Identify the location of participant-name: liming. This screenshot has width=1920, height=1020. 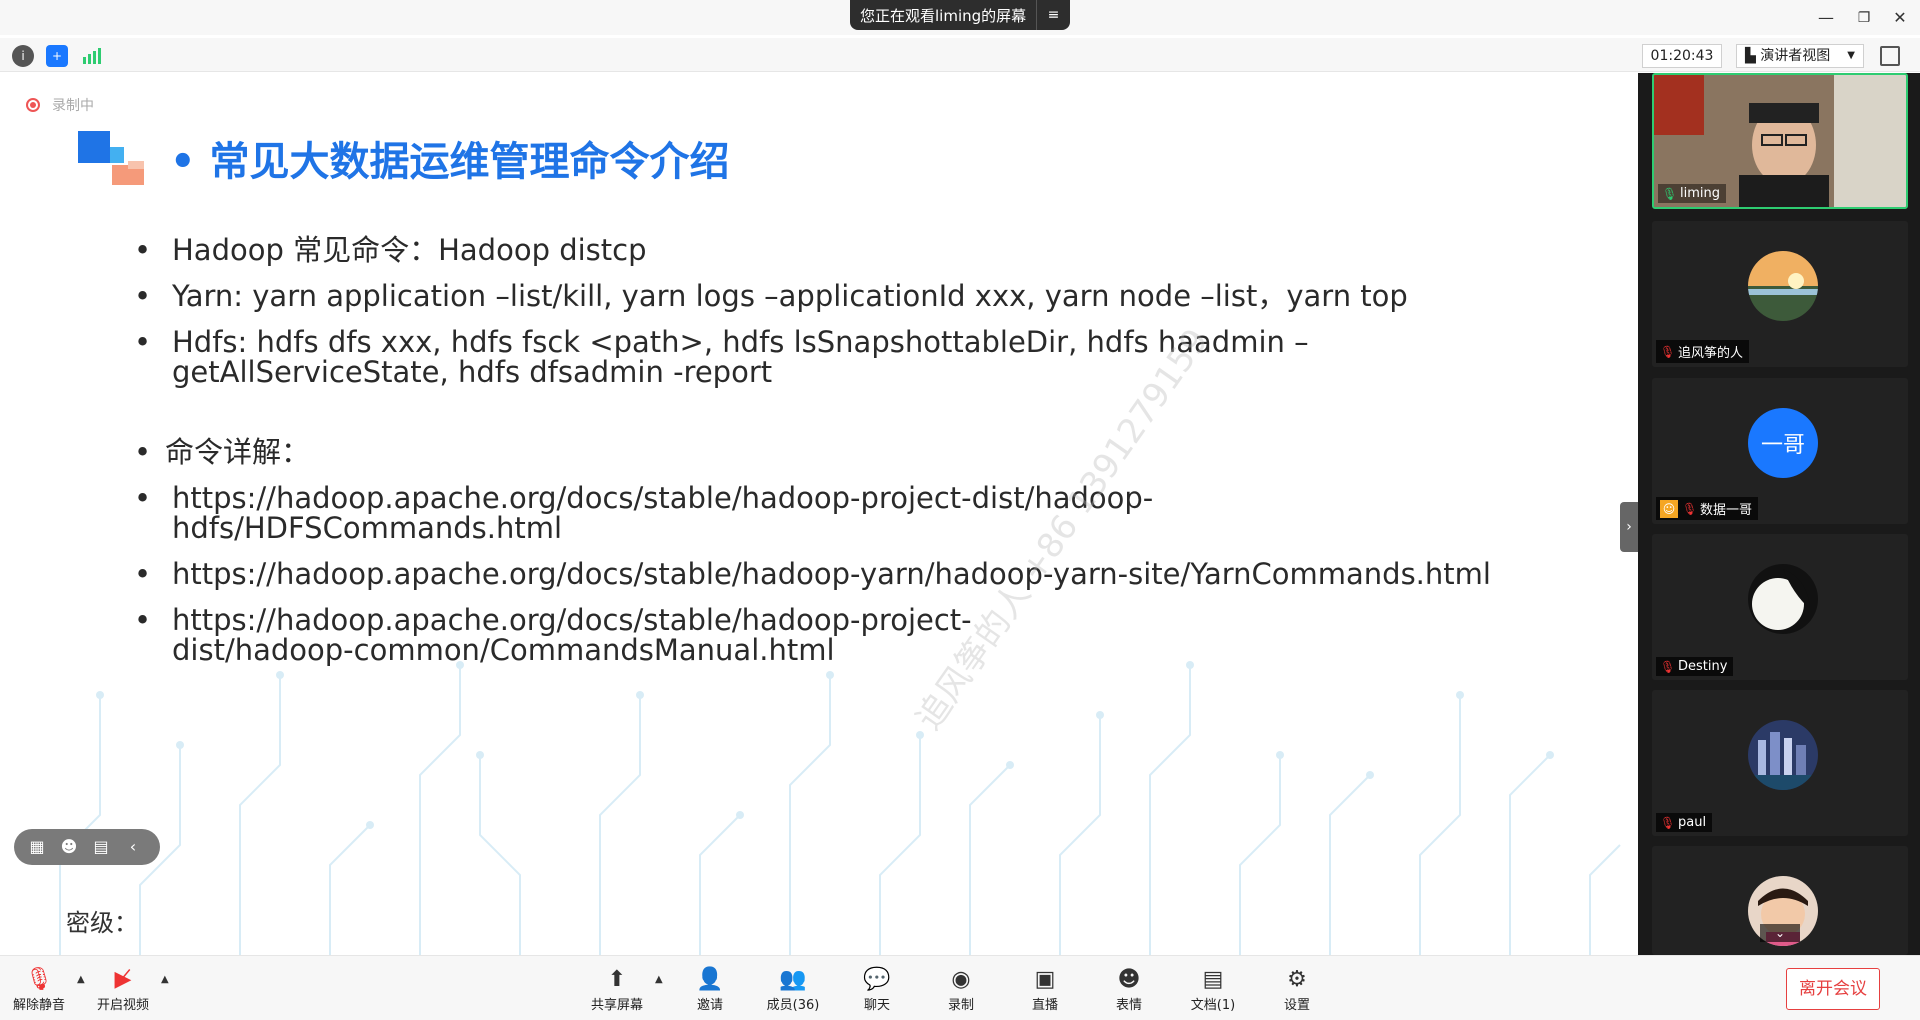
(1700, 193).